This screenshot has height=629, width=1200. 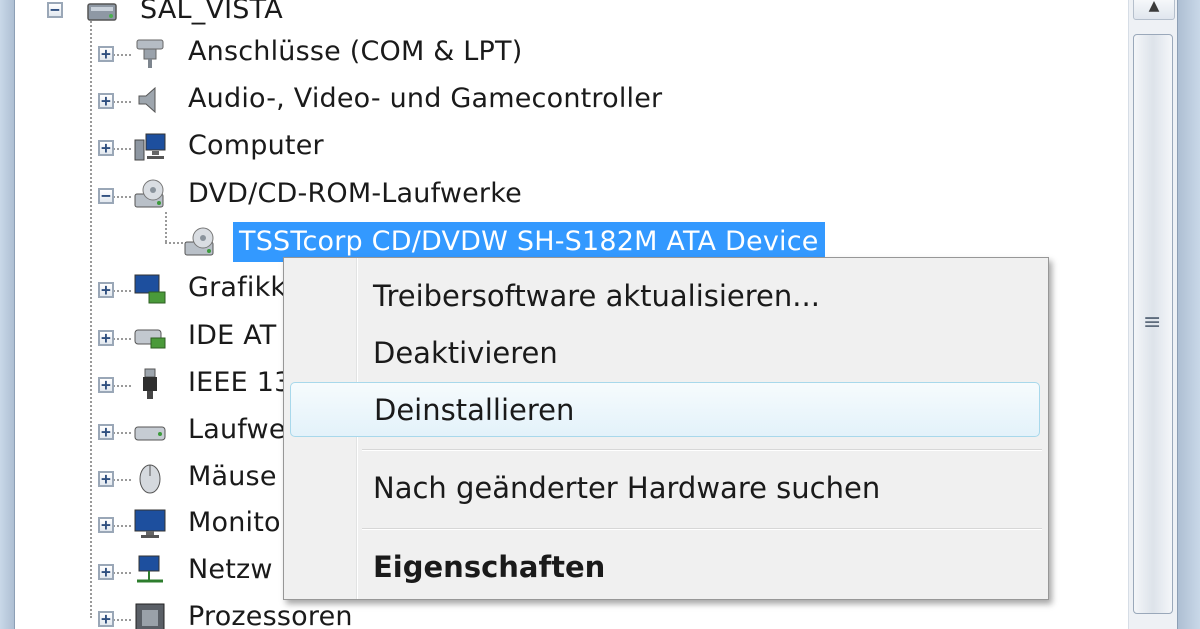 What do you see at coordinates (627, 488) in the screenshot?
I see `menu-item-label: Nach geänderter Hardware suchen` at bounding box center [627, 488].